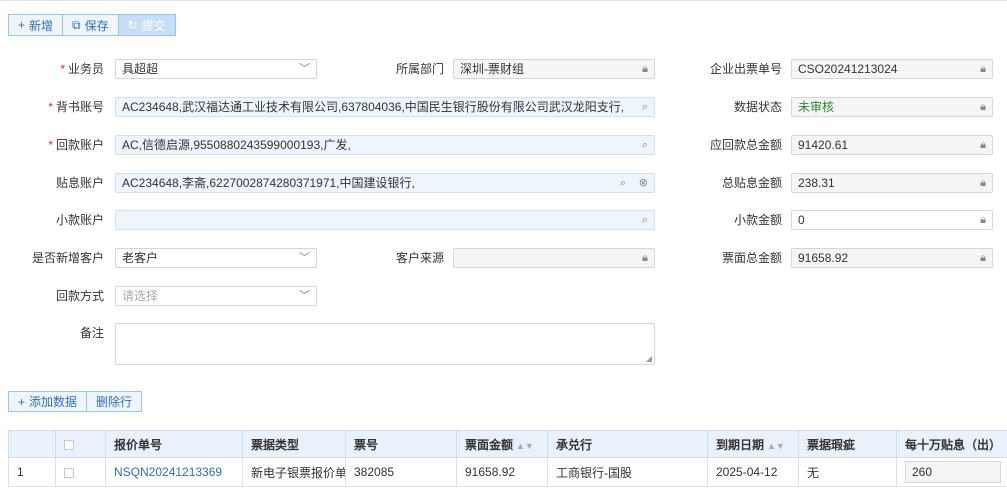 The width and height of the screenshot is (1007, 489). What do you see at coordinates (554, 69) in the screenshot?
I see `department-field: 深圳-票财组 🔒︎` at bounding box center [554, 69].